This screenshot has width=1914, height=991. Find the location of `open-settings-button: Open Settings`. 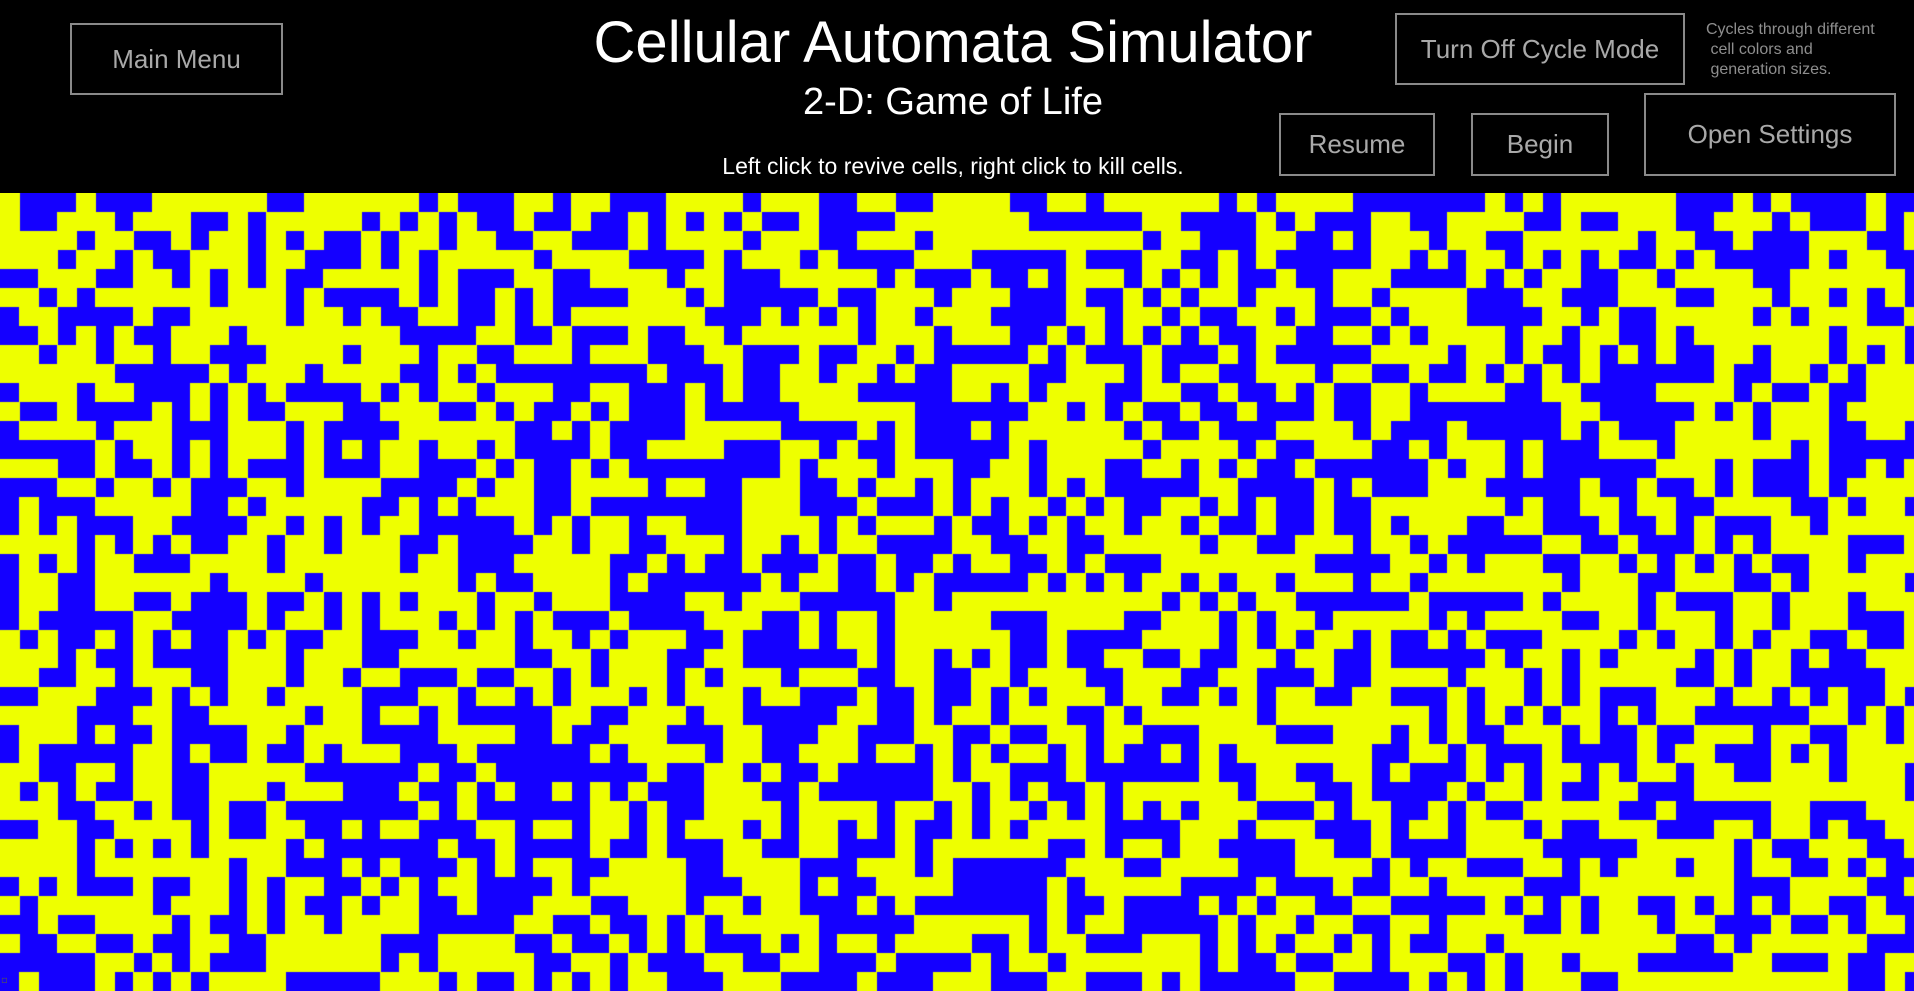

open-settings-button: Open Settings is located at coordinates (1770, 134).